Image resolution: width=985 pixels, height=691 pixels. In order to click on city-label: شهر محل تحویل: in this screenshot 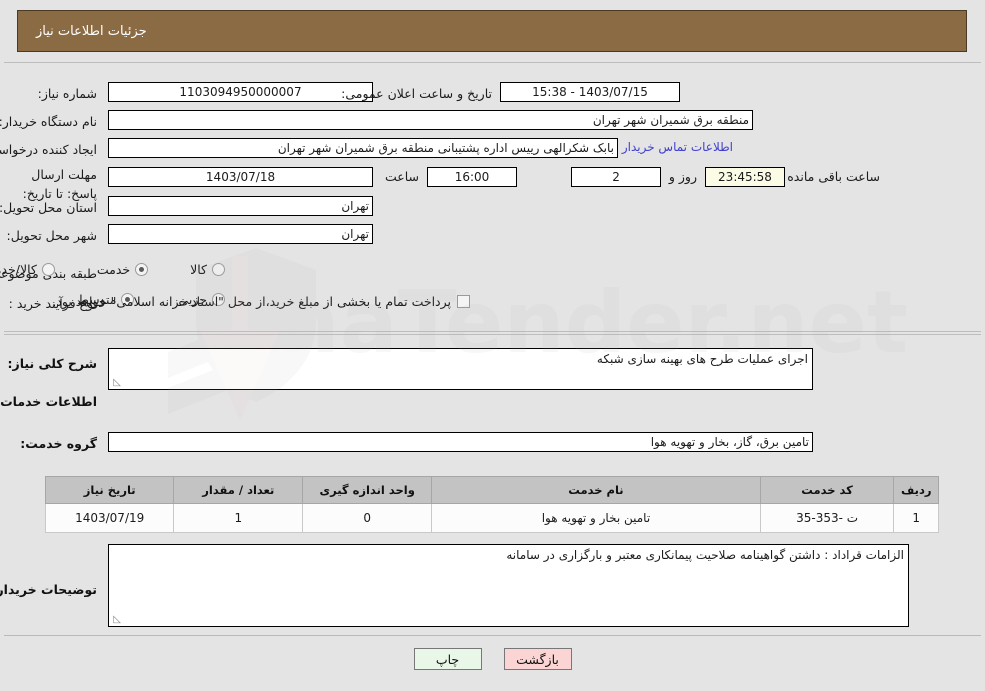, I will do `click(51, 235)`.